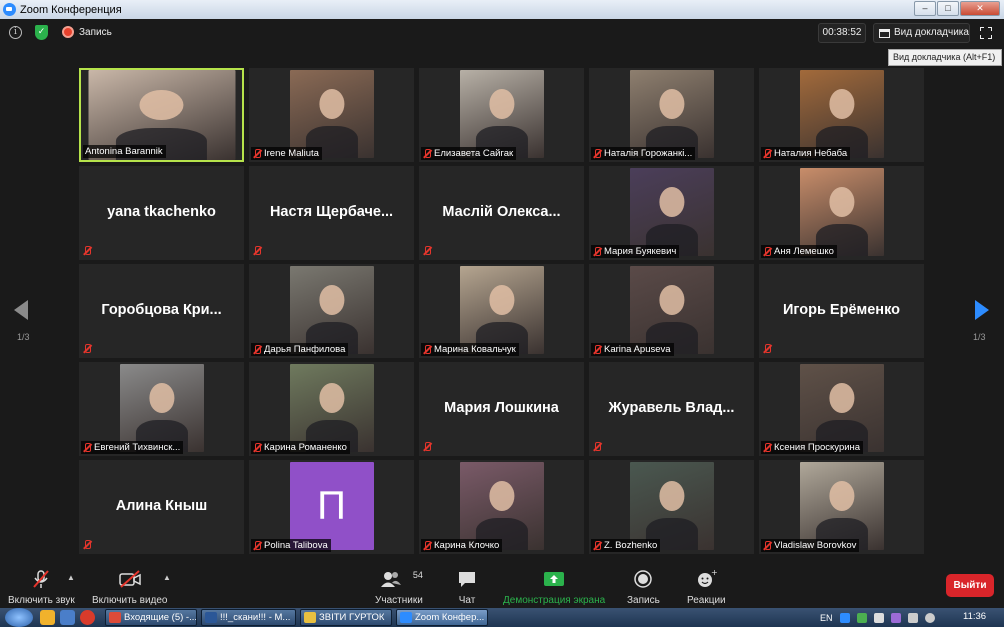 The width and height of the screenshot is (1004, 627). I want to click on participant-tile: Мария Буякевич, so click(671, 213).